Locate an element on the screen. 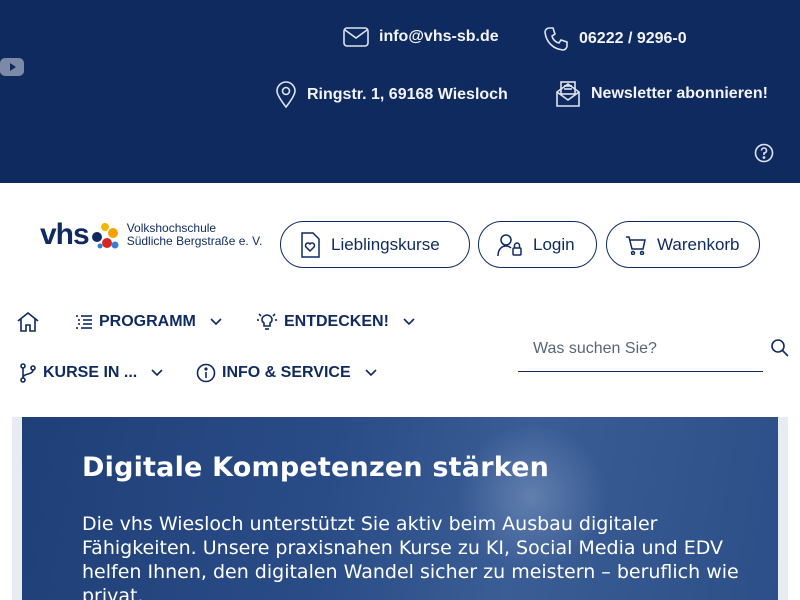  search-icon is located at coordinates (780, 348).